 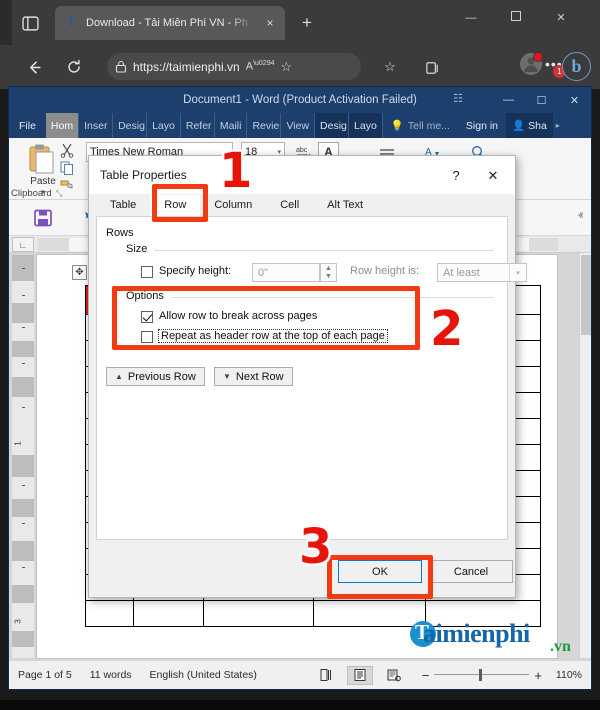 What do you see at coordinates (458, 98) in the screenshot?
I see `ribbon-display-options-icon: ☷` at bounding box center [458, 98].